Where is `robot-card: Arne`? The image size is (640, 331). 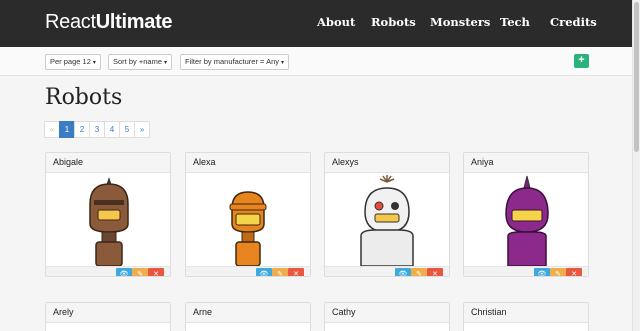
robot-card: Arne is located at coordinates (248, 316).